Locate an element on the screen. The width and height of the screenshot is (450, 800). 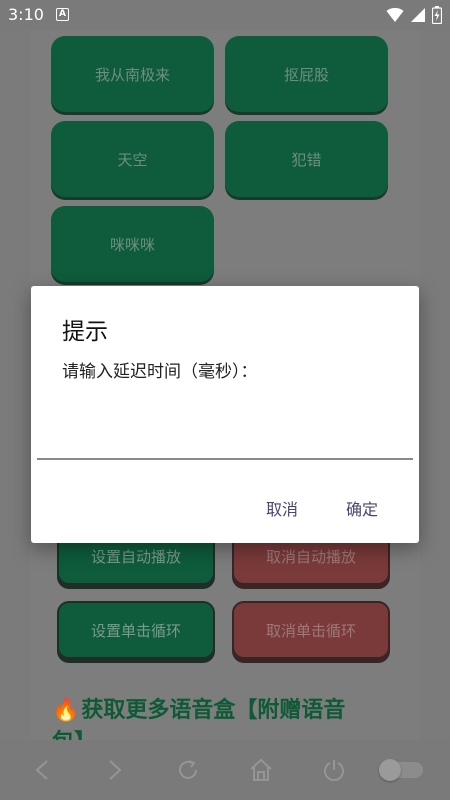
sound-button-sky: 天空 is located at coordinates (132, 159).